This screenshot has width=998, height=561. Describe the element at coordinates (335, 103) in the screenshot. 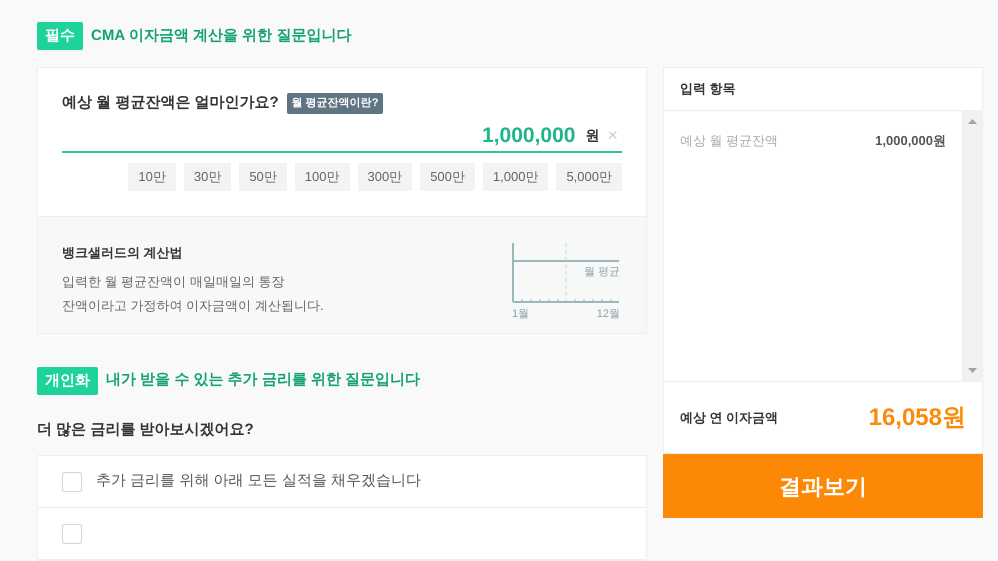

I see `help-tag: 월 평균잔액이란?` at that location.